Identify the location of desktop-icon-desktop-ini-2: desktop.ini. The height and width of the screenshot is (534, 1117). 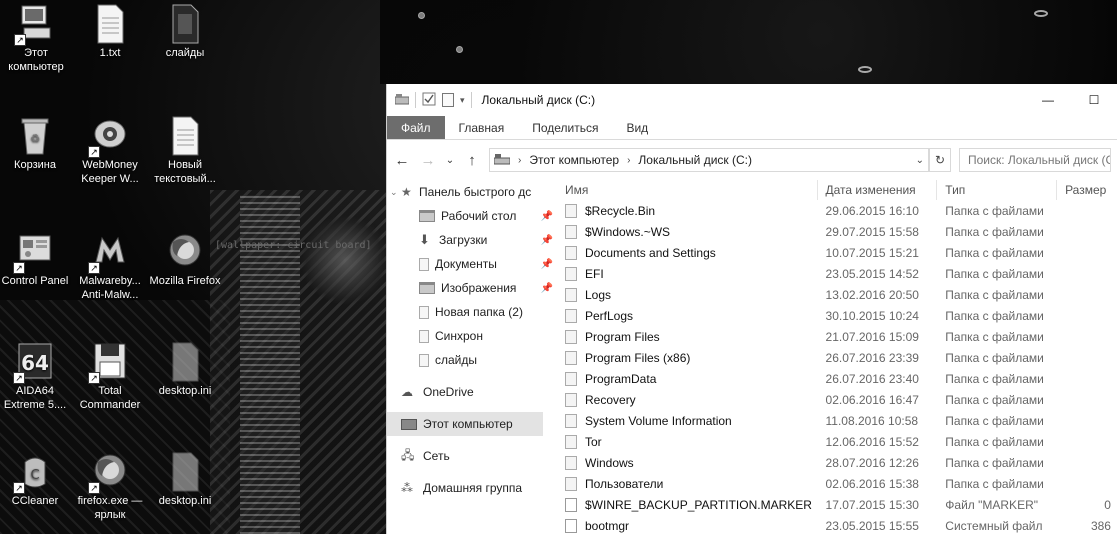
(185, 480).